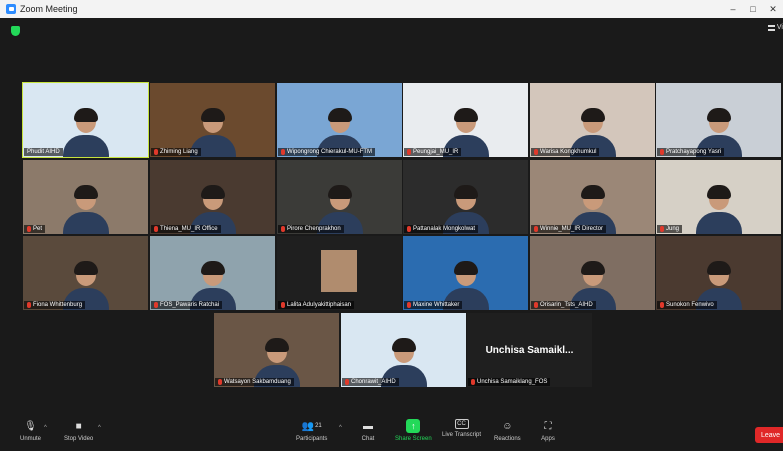 The width and height of the screenshot is (783, 451). What do you see at coordinates (186, 229) in the screenshot?
I see `participant-name-tag: Thiena_MU_IR Office` at bounding box center [186, 229].